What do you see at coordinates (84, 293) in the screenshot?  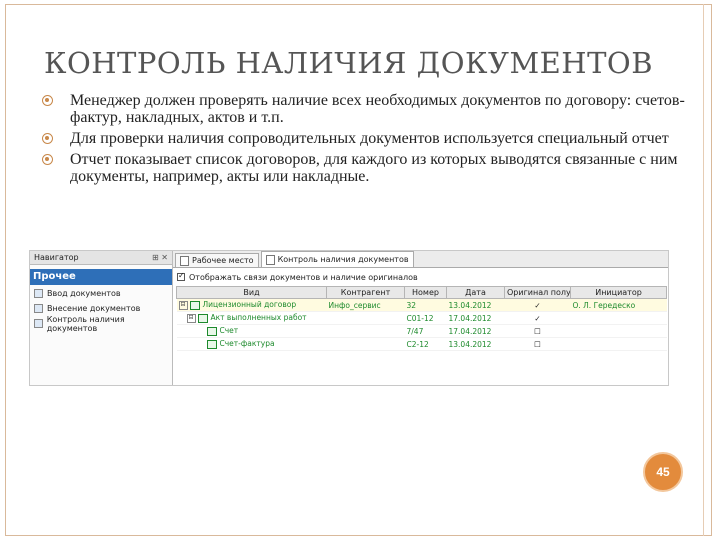 I see `nav-item-label: Ввод документов` at bounding box center [84, 293].